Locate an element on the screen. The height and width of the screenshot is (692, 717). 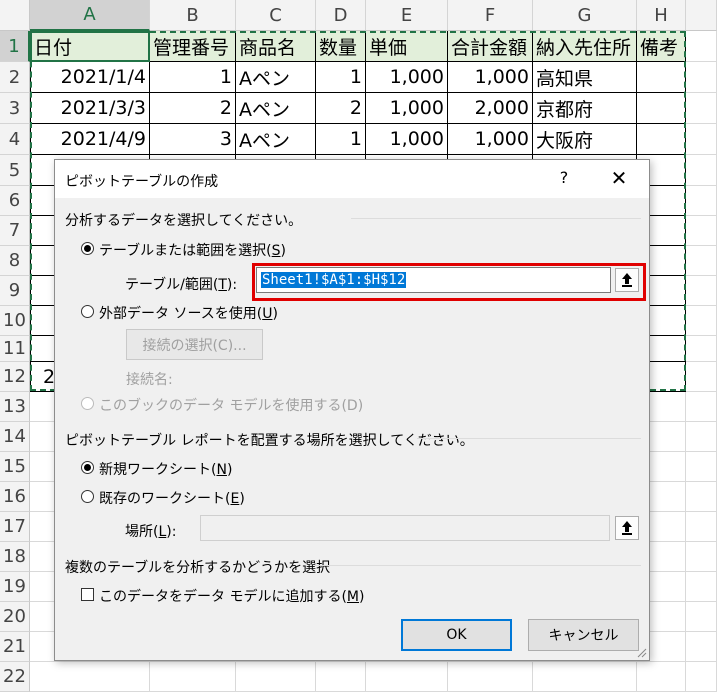
row-header-3: 3 is located at coordinates (15, 108).